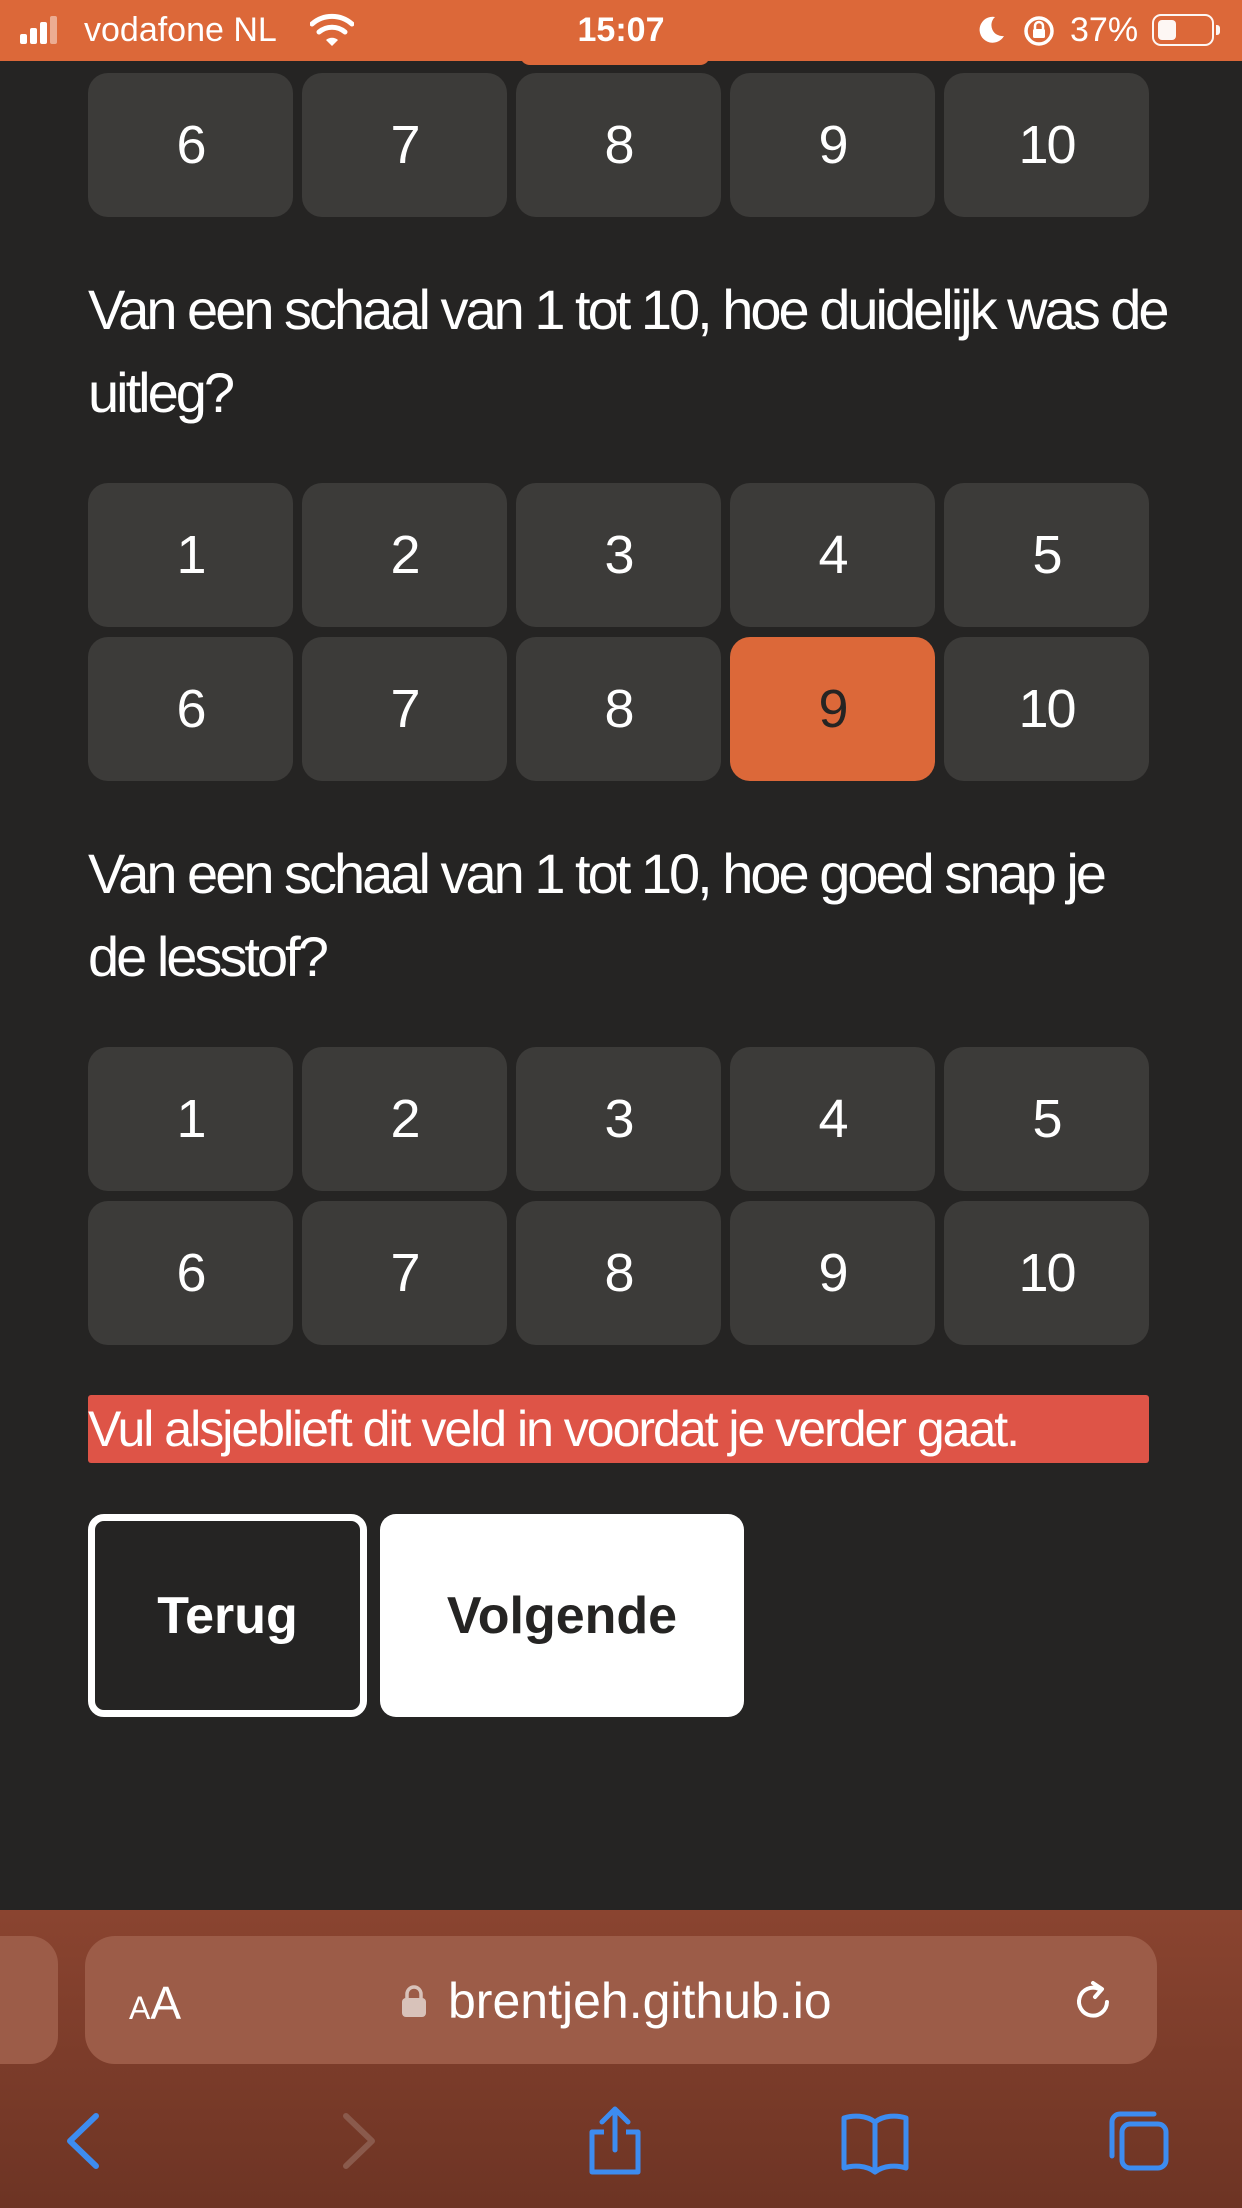 This screenshot has height=2208, width=1242. I want to click on share-icon, so click(615, 2141).